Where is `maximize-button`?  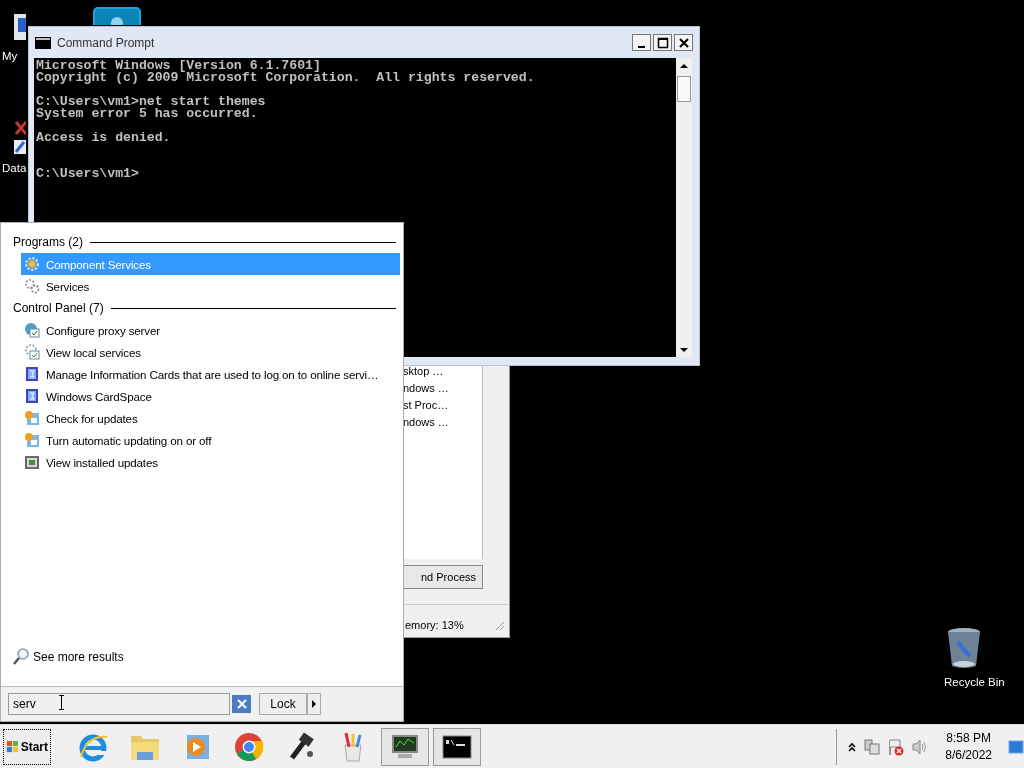
maximize-button is located at coordinates (662, 42).